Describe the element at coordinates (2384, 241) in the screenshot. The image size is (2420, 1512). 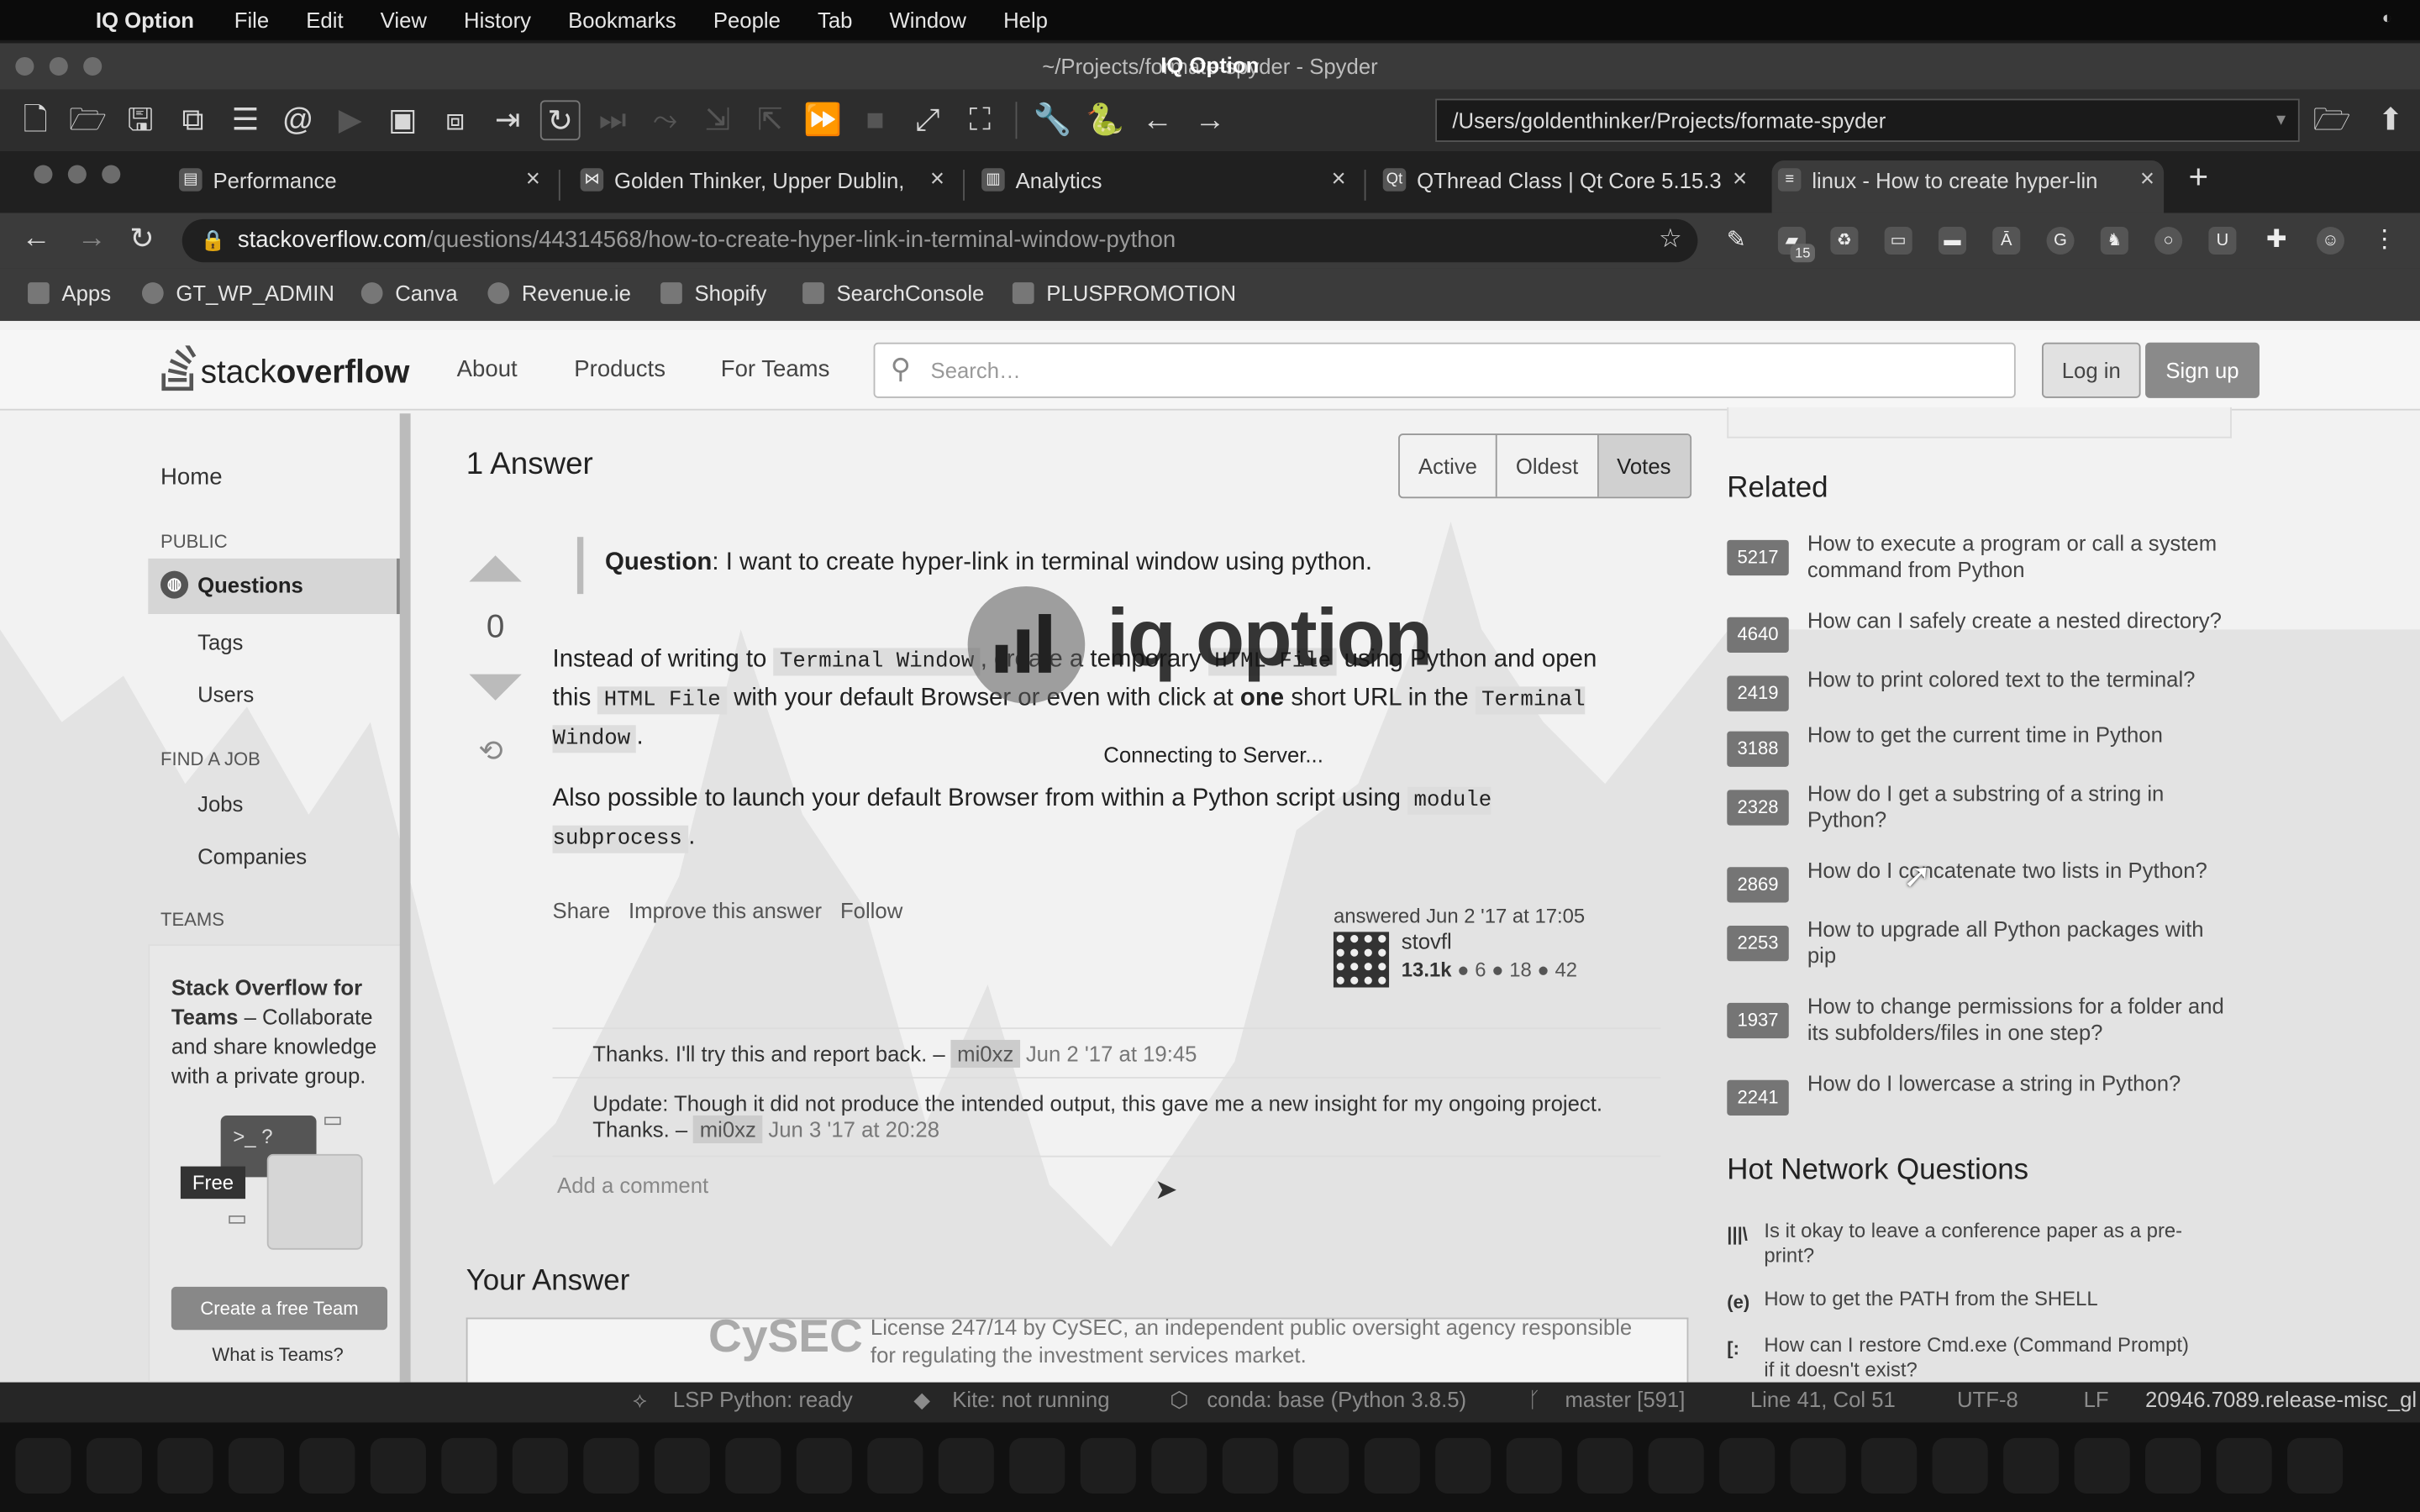
I see `browser-menu-icon: ⋮` at that location.